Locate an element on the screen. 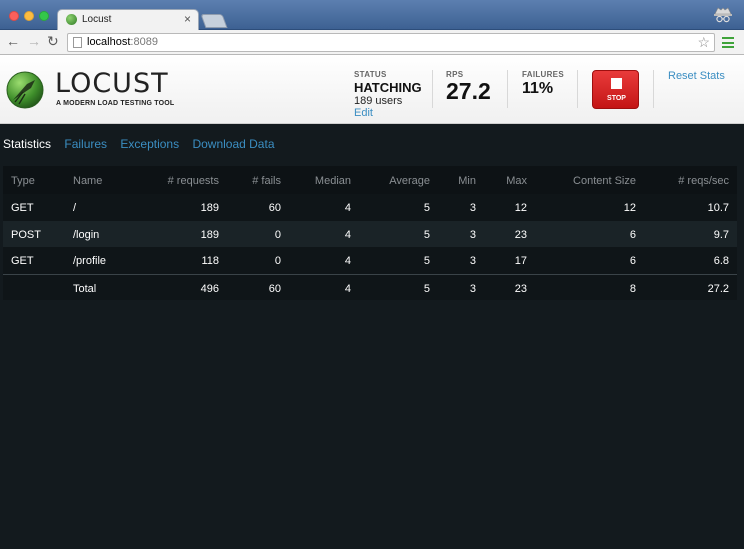  browser-toolbar: ← → ↻ localhost:8089 ☆ is located at coordinates (372, 42).